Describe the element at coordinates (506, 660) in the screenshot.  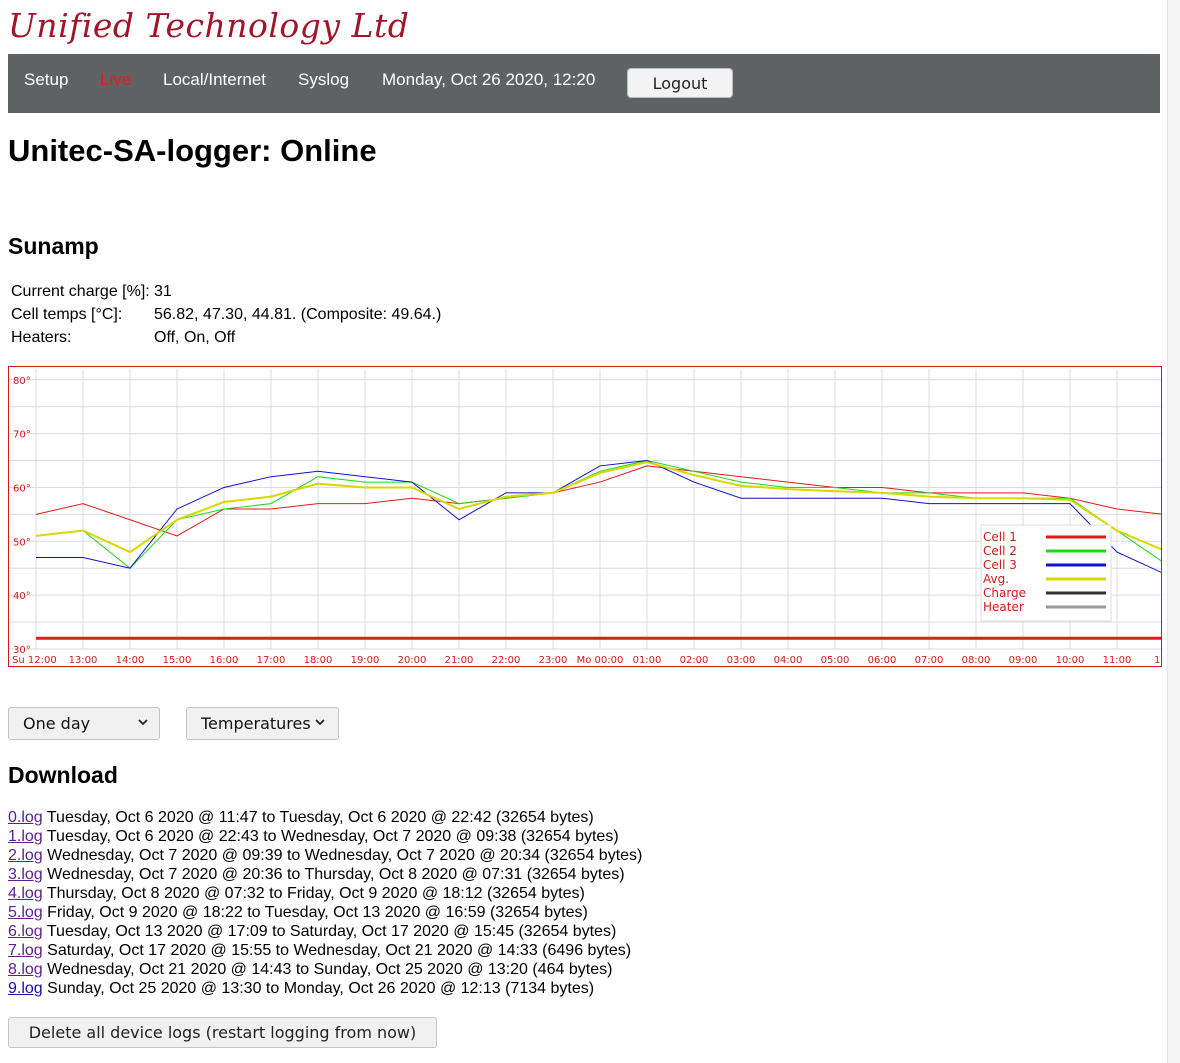
I see `x-tick-label: 22:00` at that location.